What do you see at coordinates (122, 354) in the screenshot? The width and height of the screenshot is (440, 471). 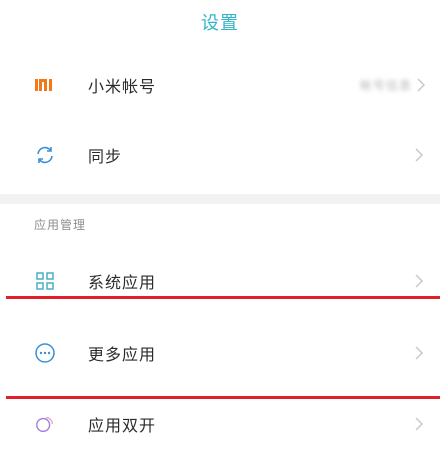 I see `more-apps-label: 更多应用` at bounding box center [122, 354].